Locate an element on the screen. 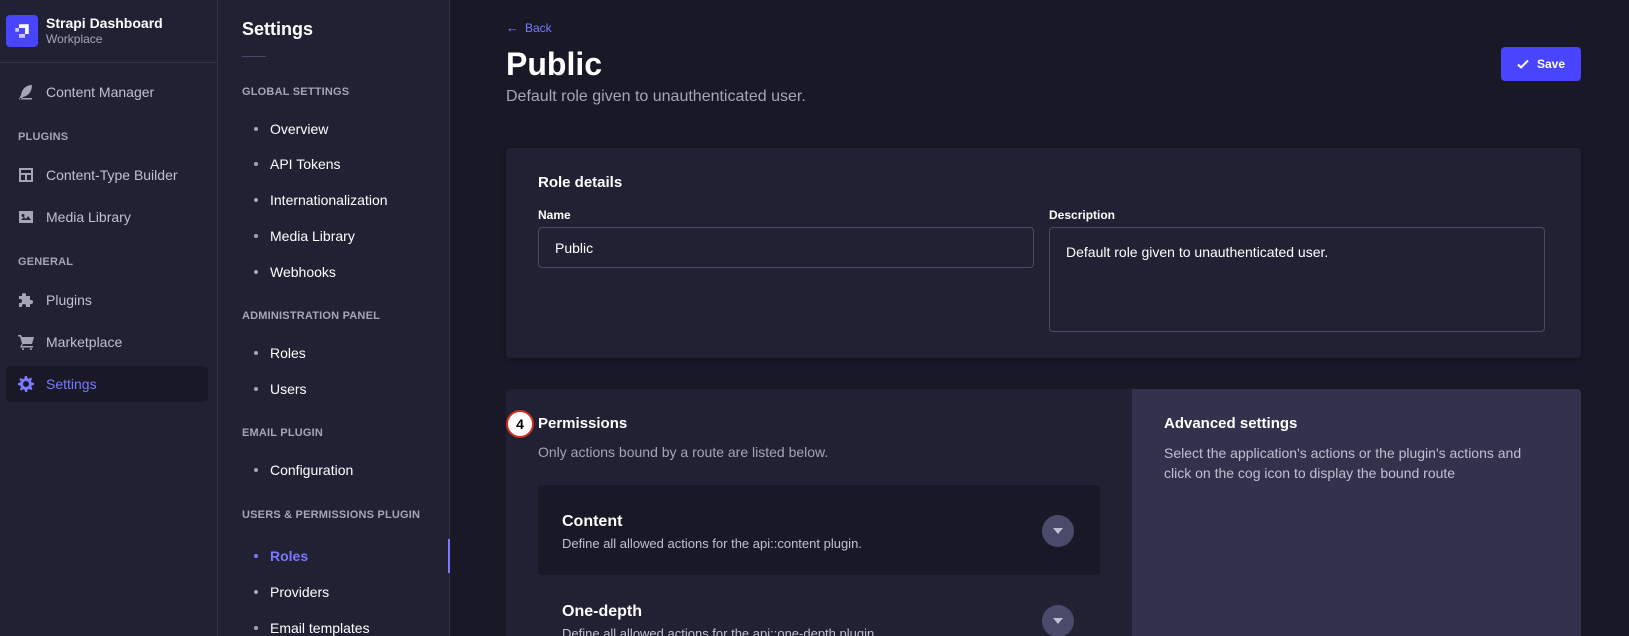  strapi-logo-icon is located at coordinates (22, 31).